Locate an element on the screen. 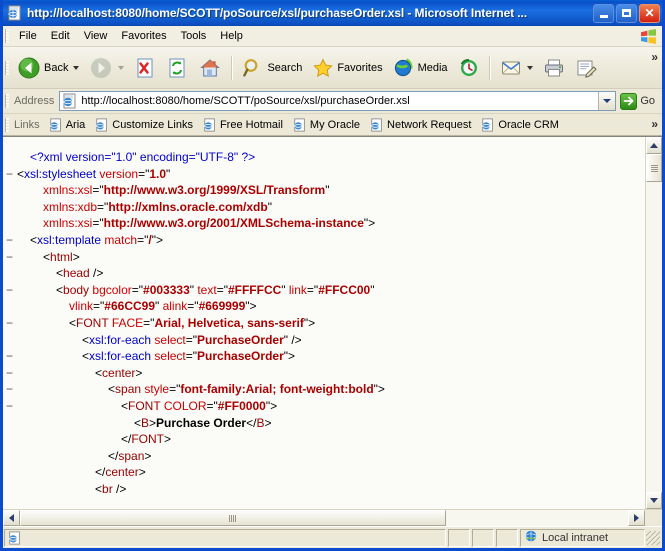  xml-token: center is located at coordinates (122, 472).